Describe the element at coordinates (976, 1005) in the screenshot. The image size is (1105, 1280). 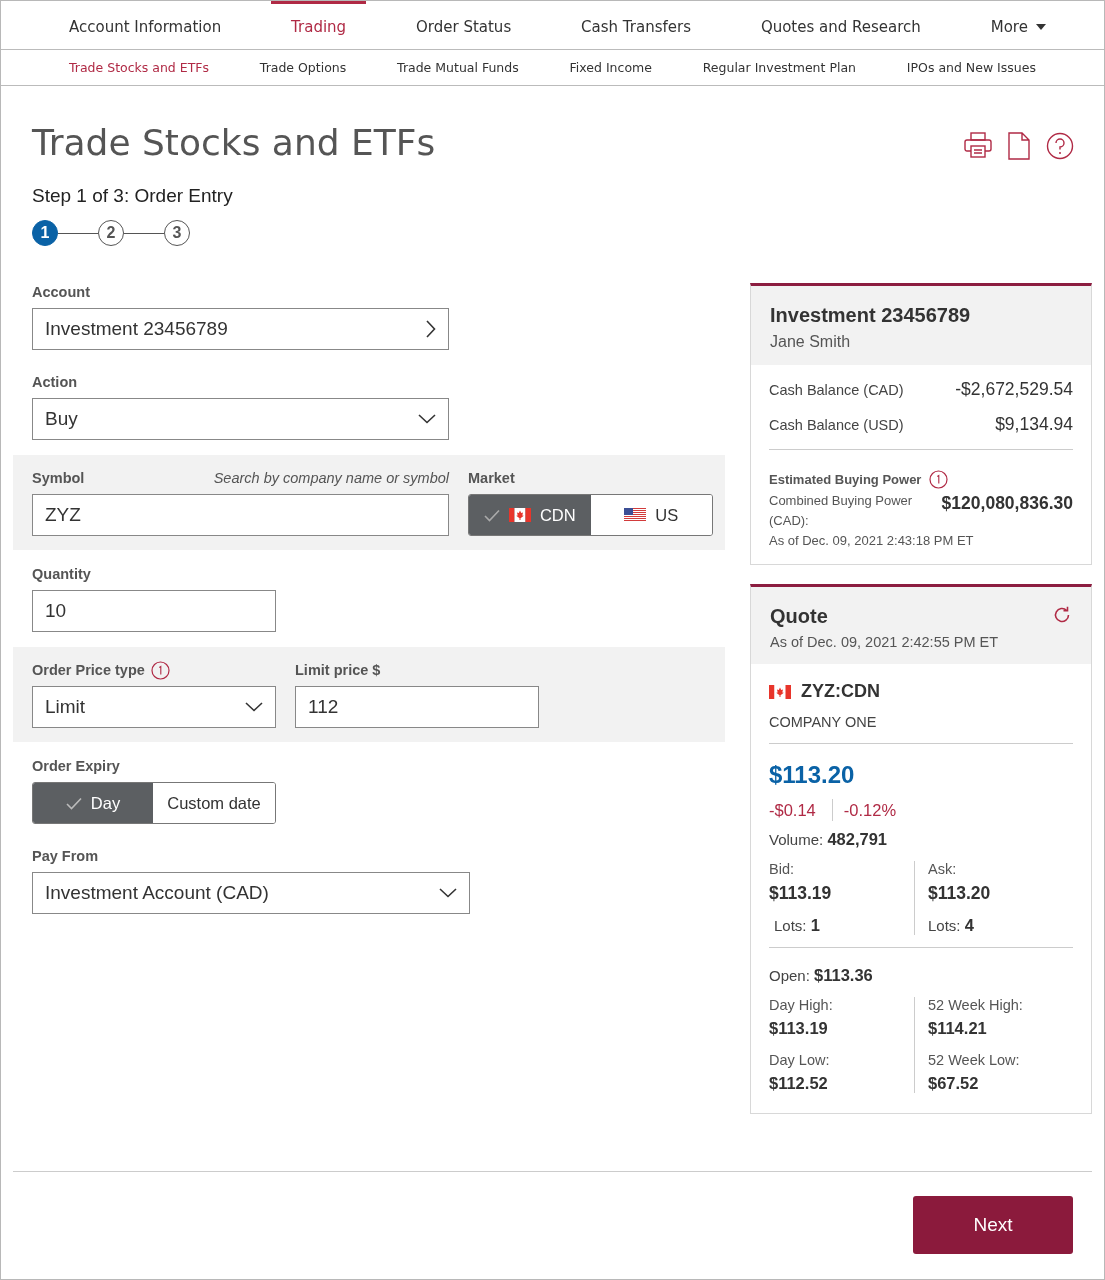
I see `quote-label: 52 Week High:` at that location.